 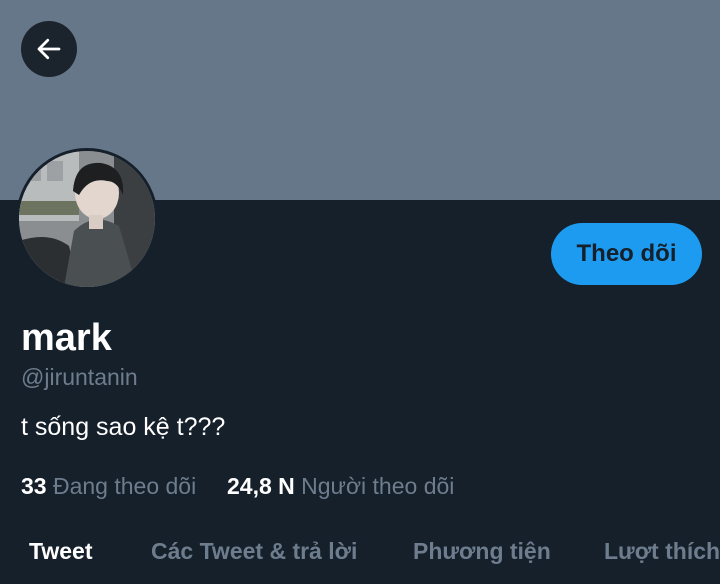 What do you see at coordinates (66, 338) in the screenshot?
I see `display-name: mark` at bounding box center [66, 338].